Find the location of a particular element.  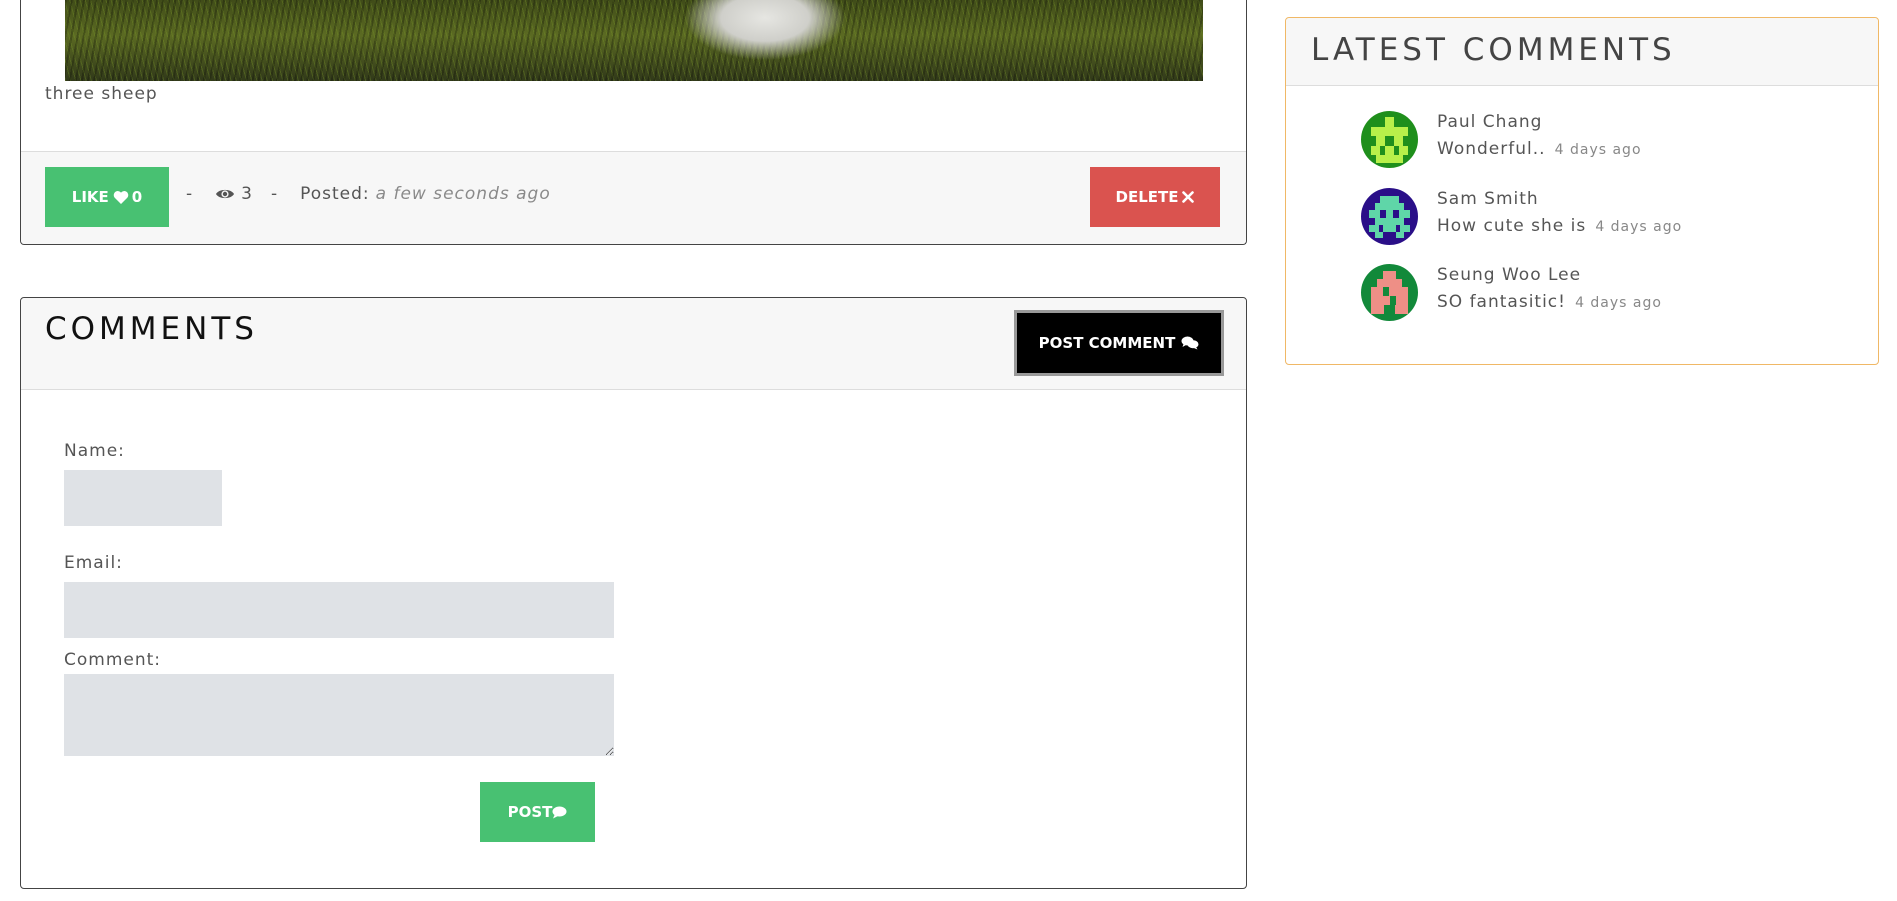

comment-icon is located at coordinates (559, 812).